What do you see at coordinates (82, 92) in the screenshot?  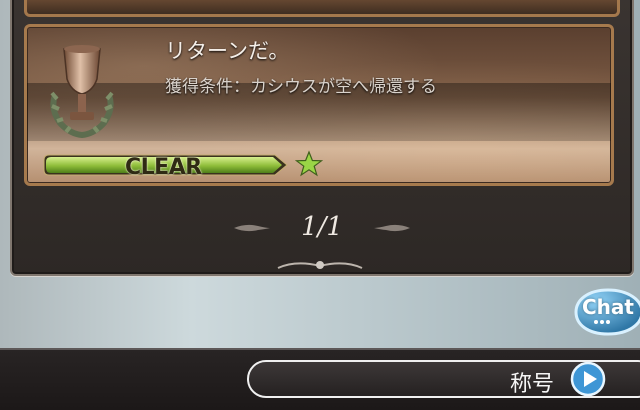 I see `trophy-icon` at bounding box center [82, 92].